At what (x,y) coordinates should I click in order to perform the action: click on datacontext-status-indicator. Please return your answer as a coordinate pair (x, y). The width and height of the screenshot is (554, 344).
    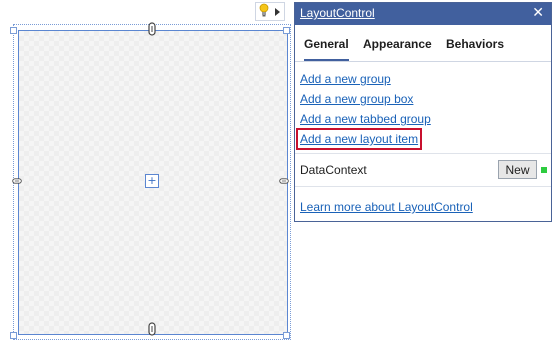
    Looking at the image, I should click on (544, 170).